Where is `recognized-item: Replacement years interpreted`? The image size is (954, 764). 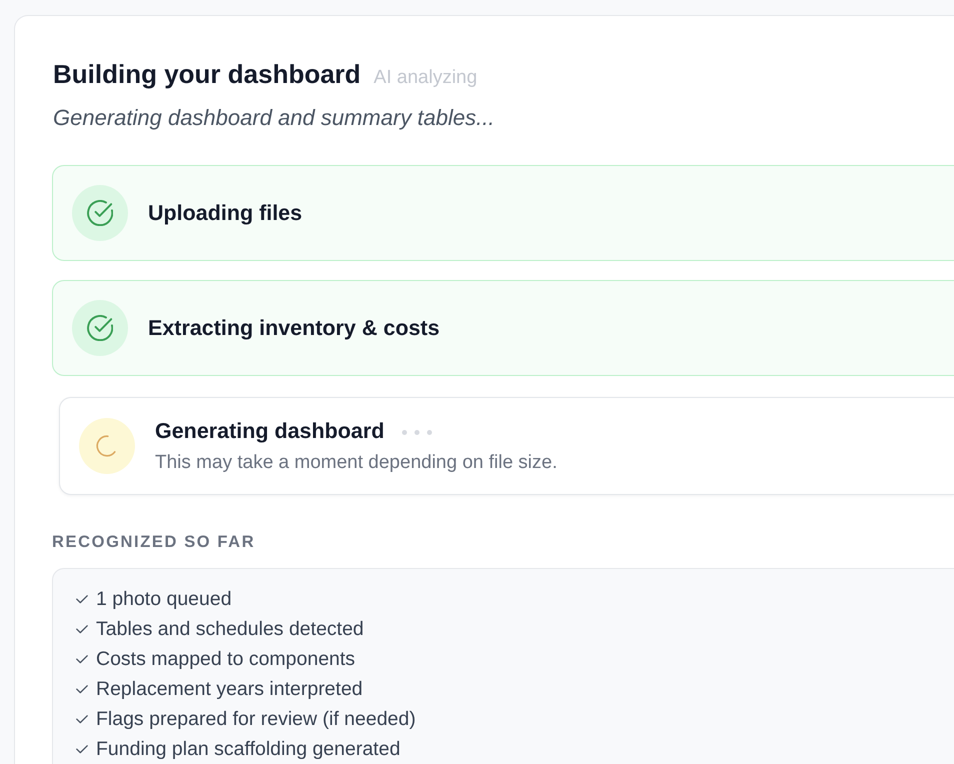
recognized-item: Replacement years interpreted is located at coordinates (229, 689).